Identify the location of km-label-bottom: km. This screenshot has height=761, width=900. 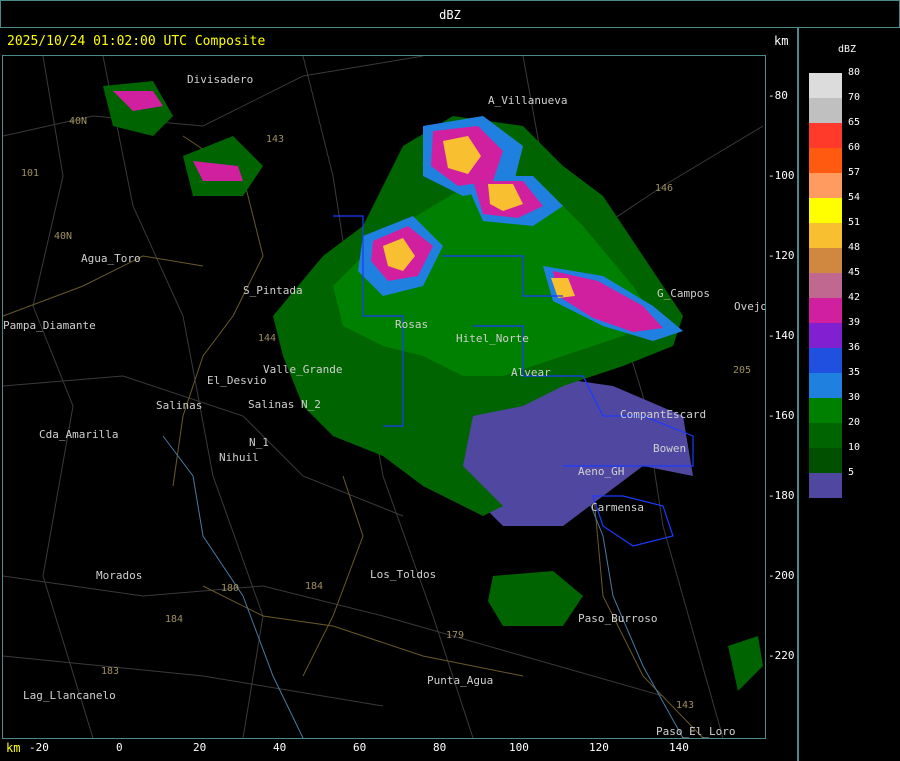
(13, 748).